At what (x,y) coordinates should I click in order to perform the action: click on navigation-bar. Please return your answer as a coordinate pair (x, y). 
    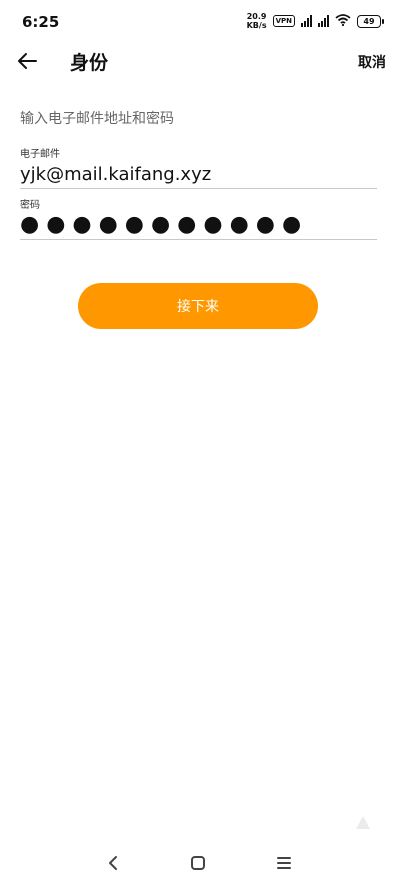
    Looking at the image, I should click on (201, 863).